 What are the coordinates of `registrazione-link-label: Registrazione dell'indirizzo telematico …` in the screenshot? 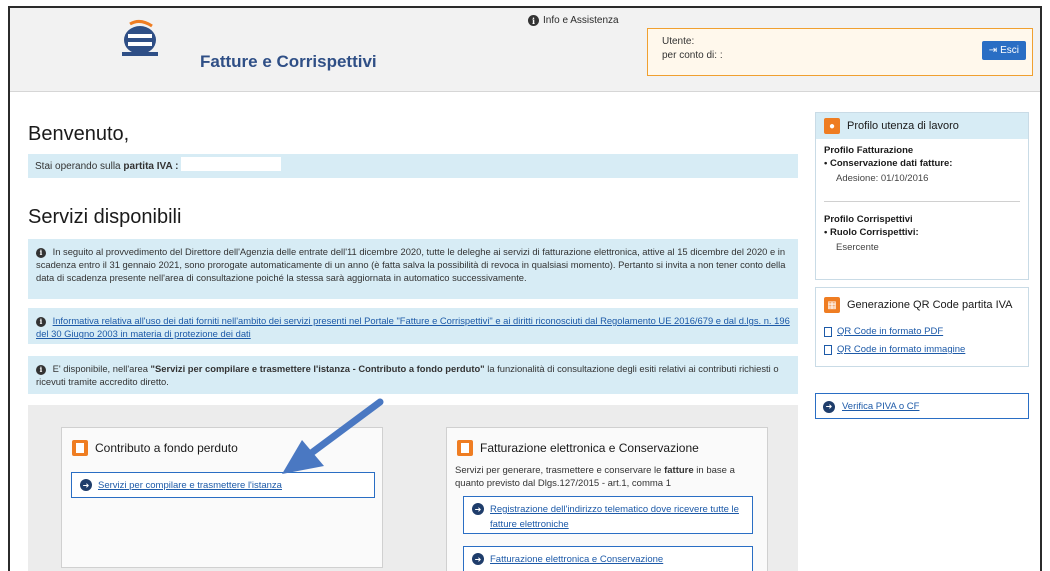 It's located at (614, 517).